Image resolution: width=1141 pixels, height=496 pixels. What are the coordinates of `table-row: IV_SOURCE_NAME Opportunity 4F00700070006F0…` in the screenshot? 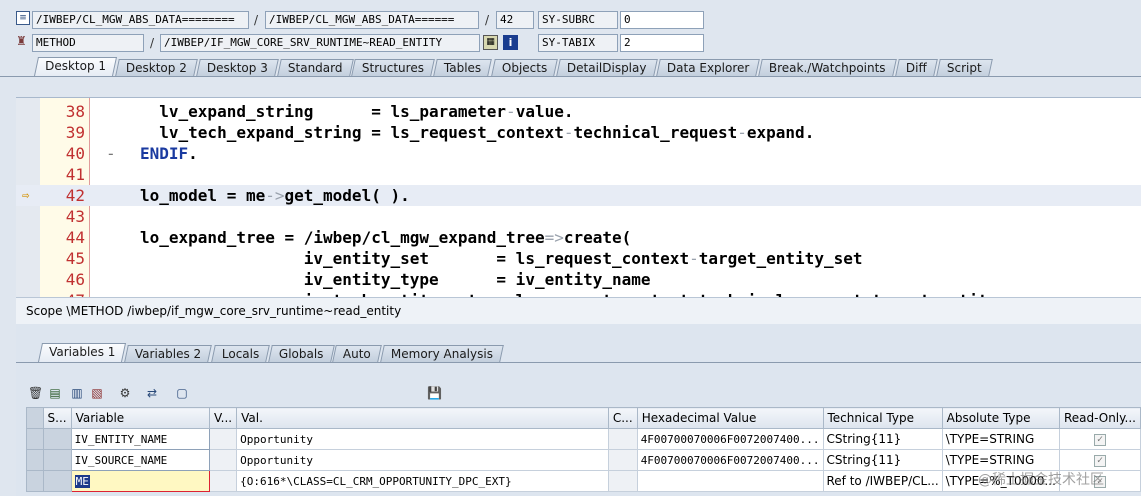 It's located at (583, 460).